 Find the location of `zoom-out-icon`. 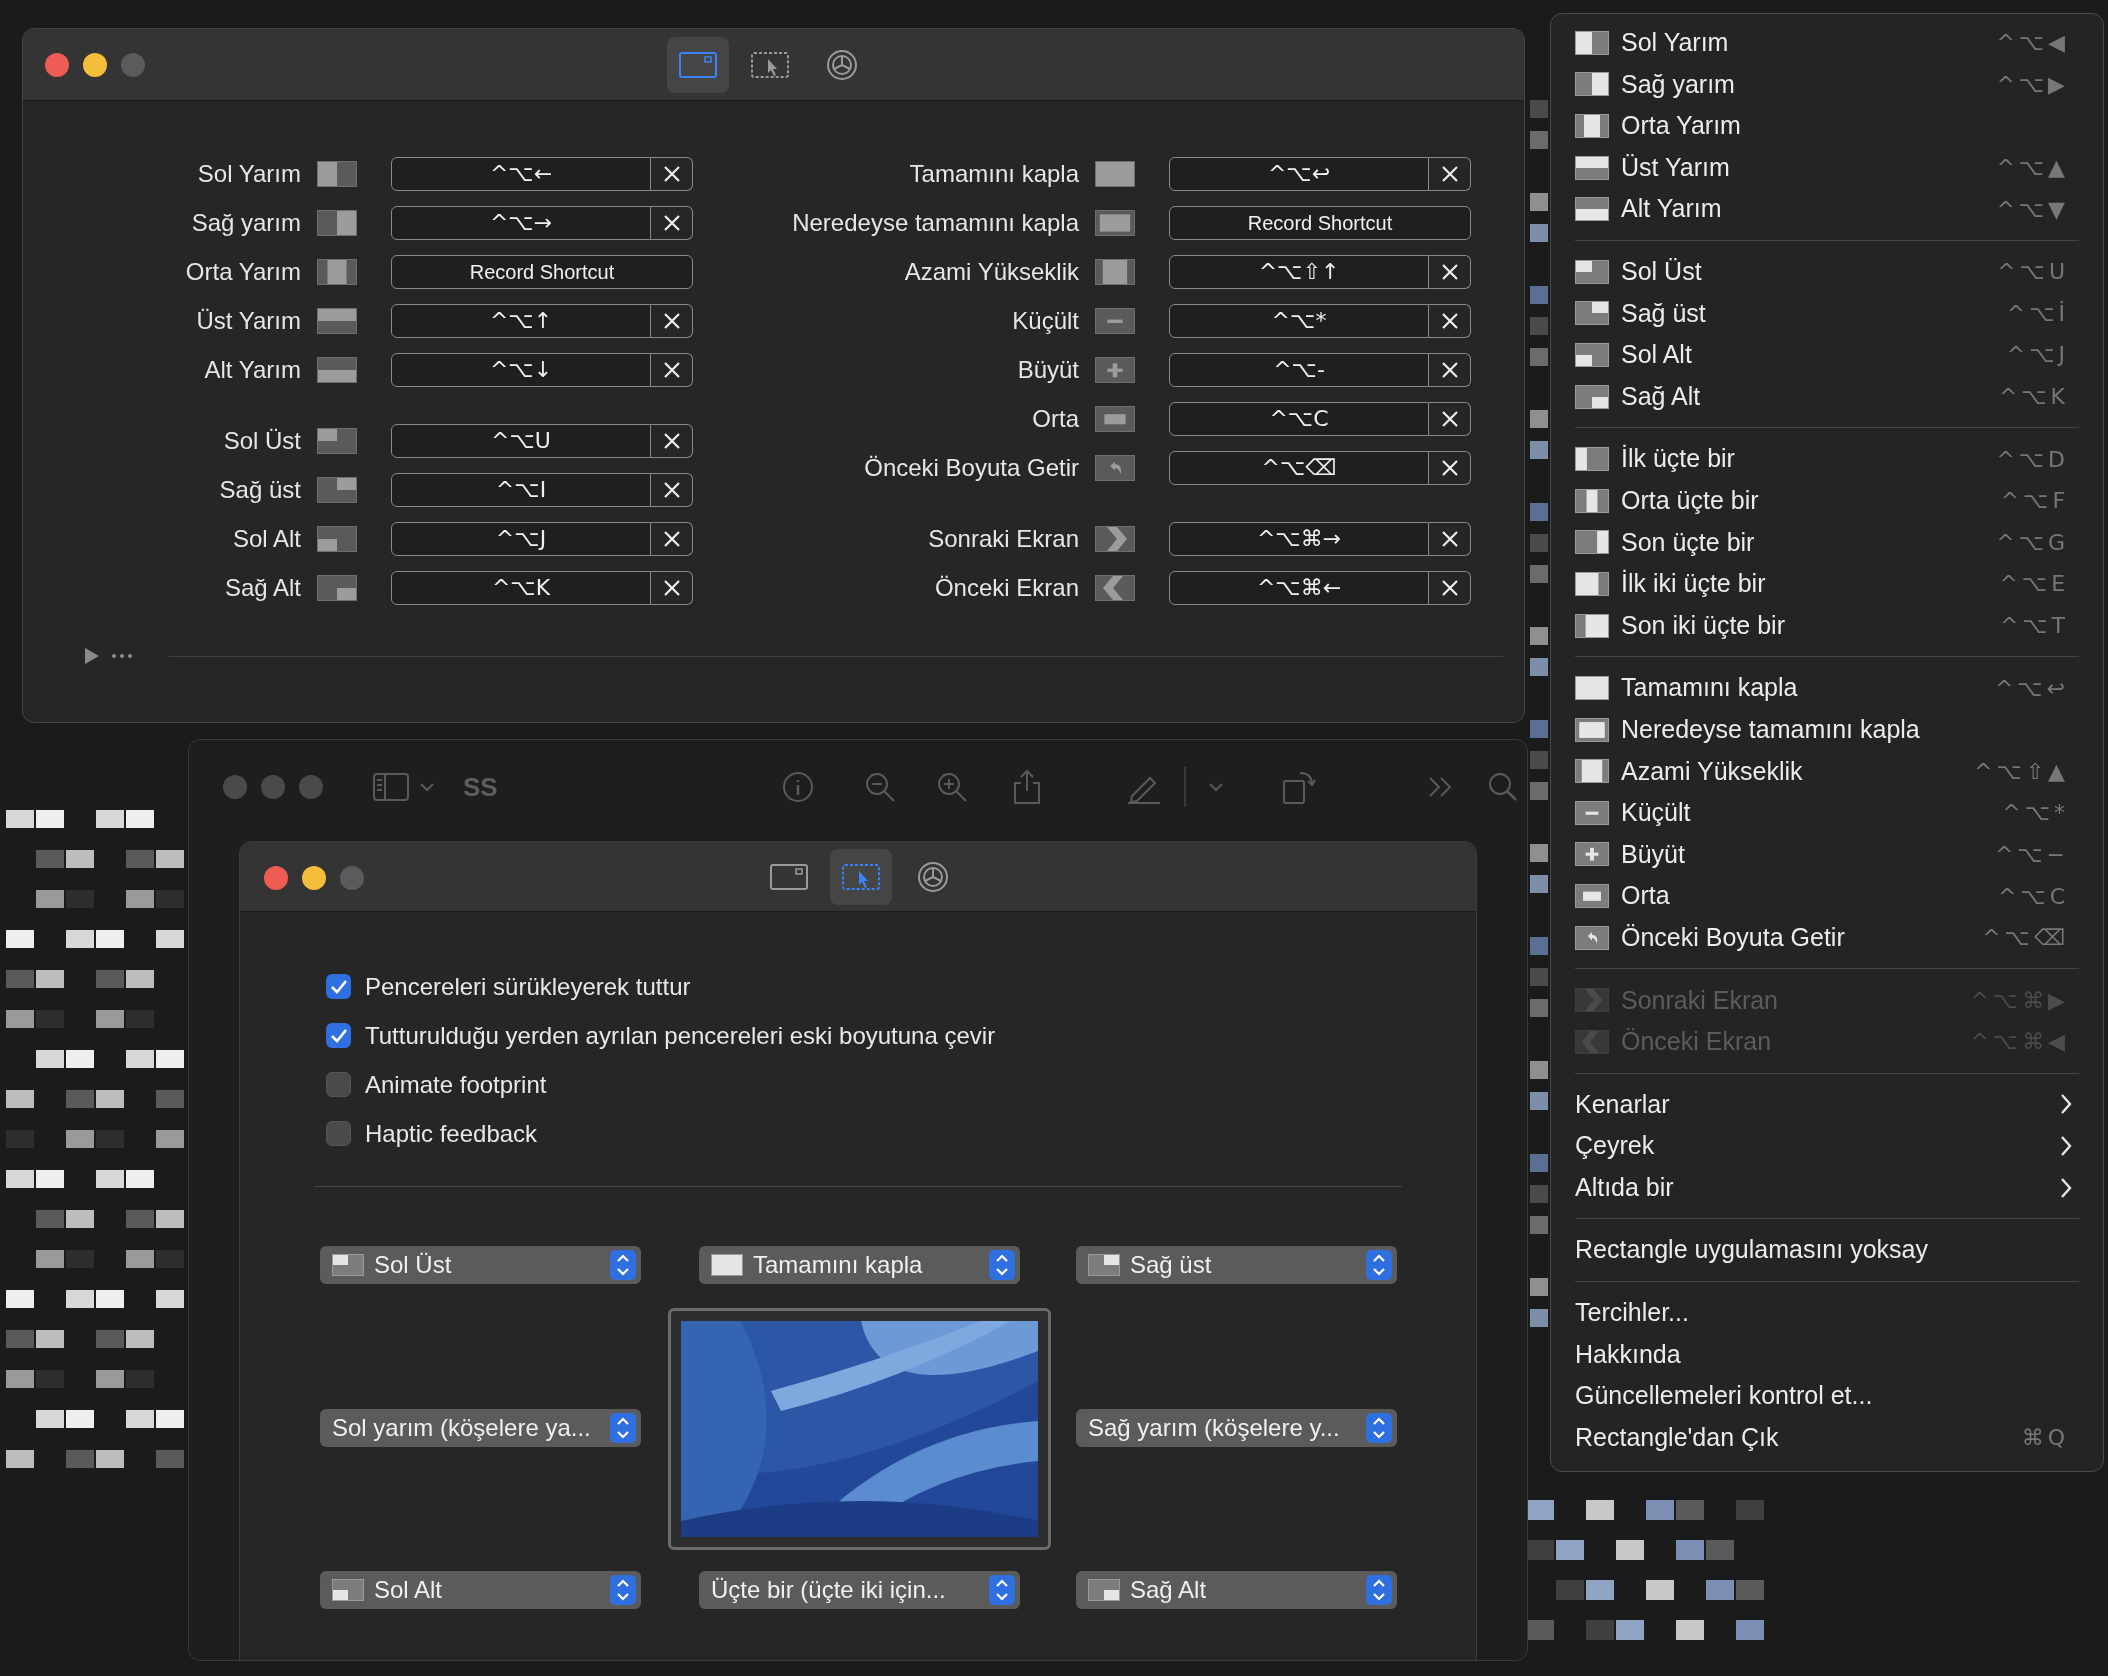

zoom-out-icon is located at coordinates (879, 787).